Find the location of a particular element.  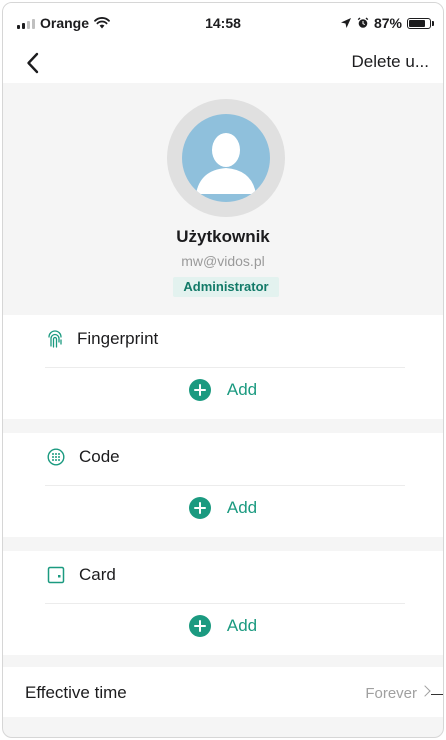

card-icon is located at coordinates (56, 575).